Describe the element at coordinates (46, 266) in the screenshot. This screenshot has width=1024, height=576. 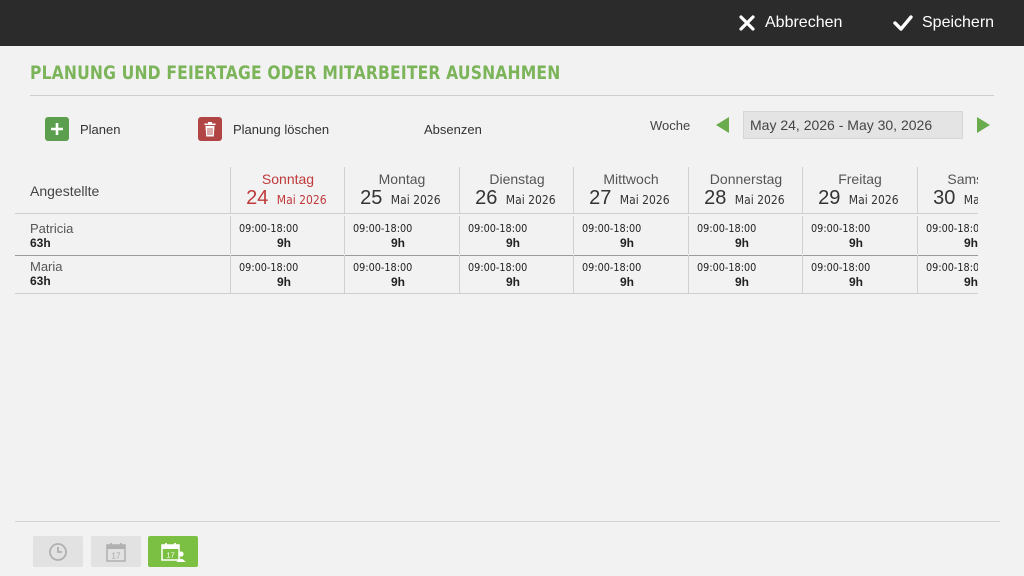
I see `employee-name: Maria` at that location.